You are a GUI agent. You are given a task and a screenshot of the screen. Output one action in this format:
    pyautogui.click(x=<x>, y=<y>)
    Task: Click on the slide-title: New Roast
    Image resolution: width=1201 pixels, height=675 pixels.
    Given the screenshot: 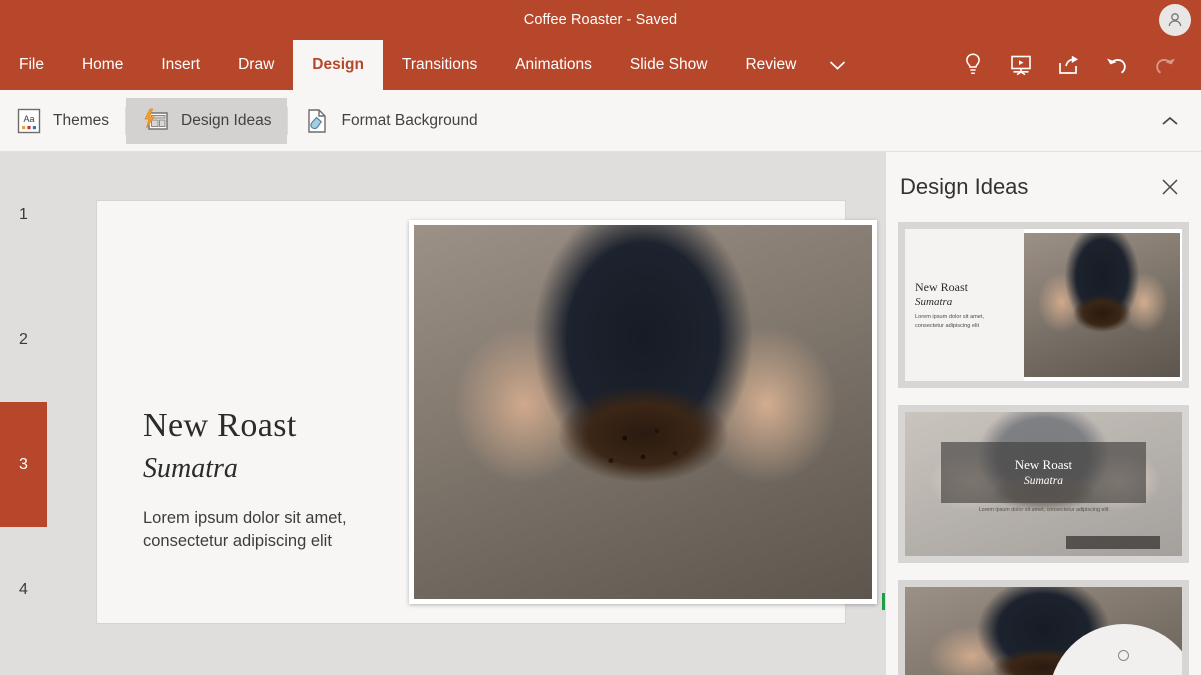 What is the action you would take?
    pyautogui.click(x=220, y=425)
    